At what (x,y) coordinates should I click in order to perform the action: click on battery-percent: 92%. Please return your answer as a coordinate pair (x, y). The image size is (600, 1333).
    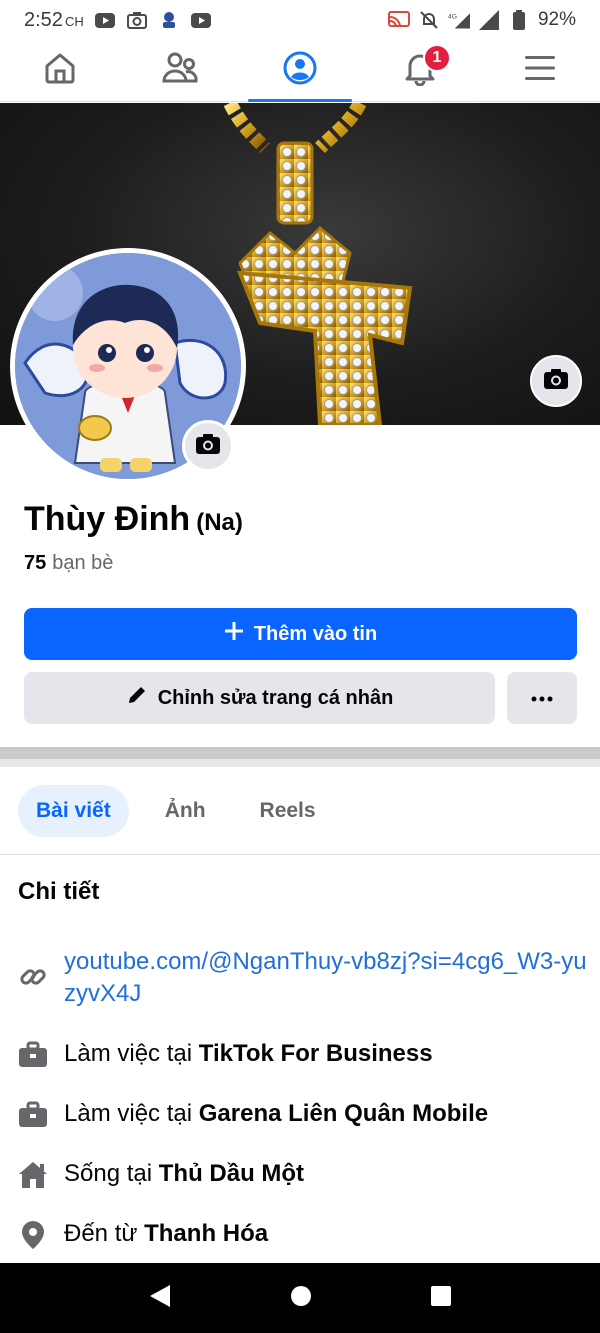
    Looking at the image, I should click on (556, 19).